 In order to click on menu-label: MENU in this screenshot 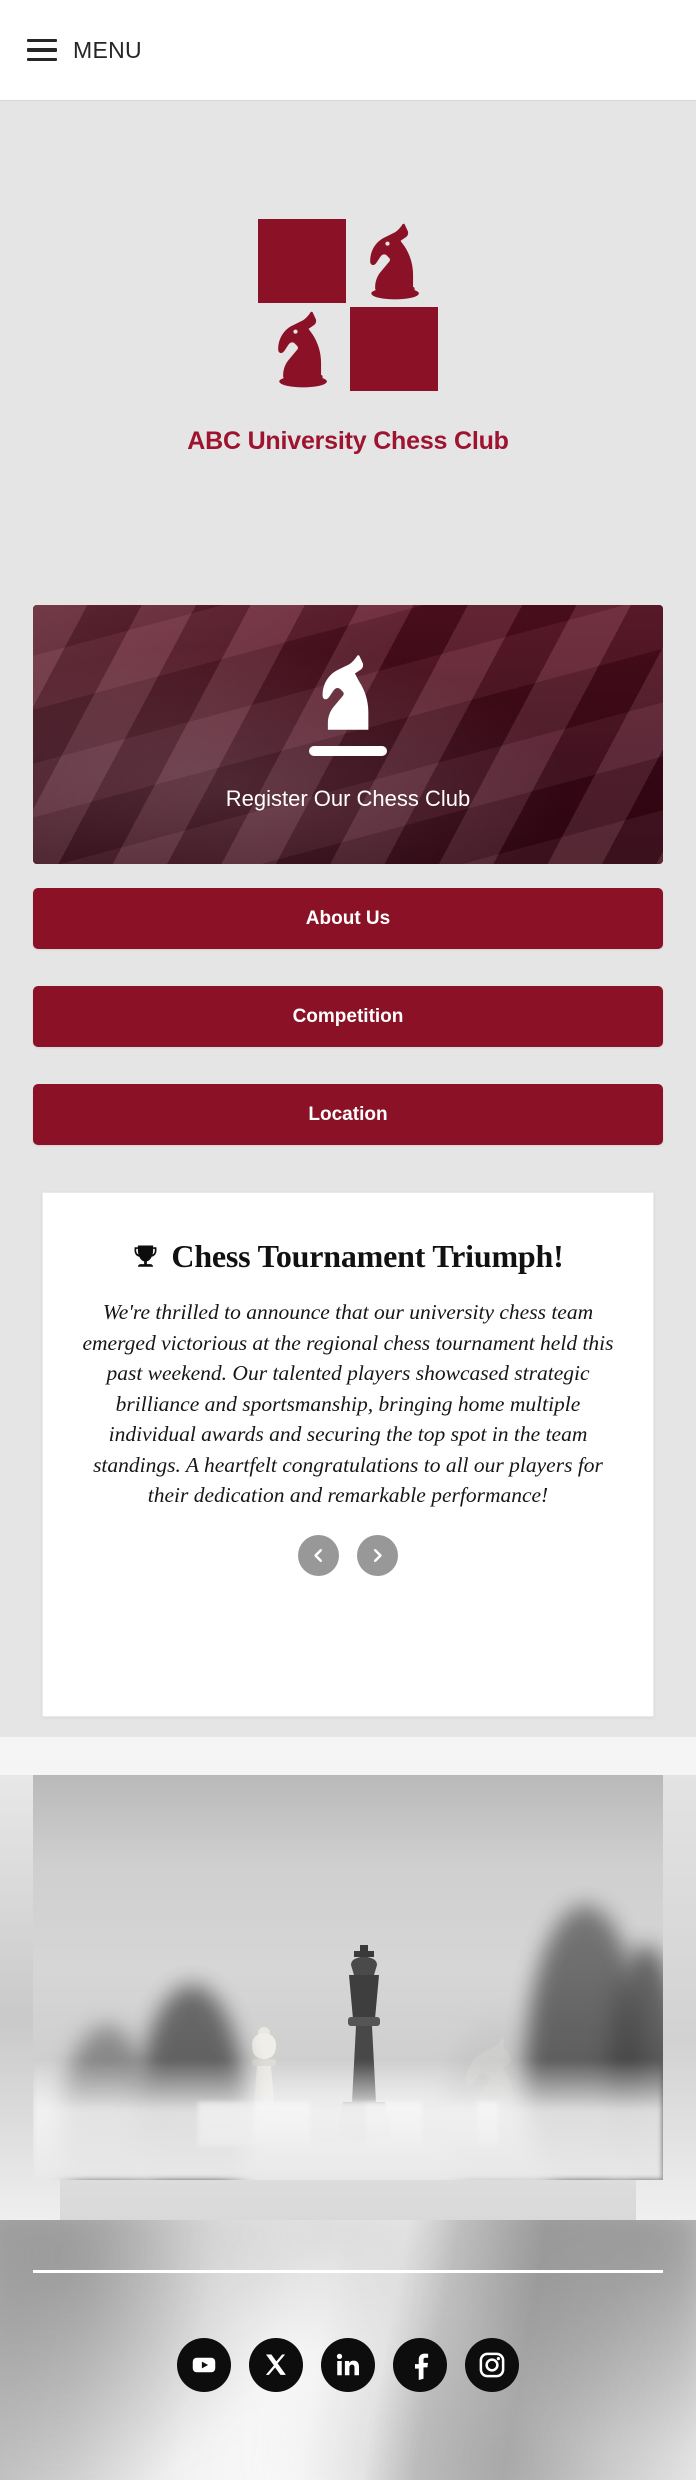, I will do `click(107, 49)`.